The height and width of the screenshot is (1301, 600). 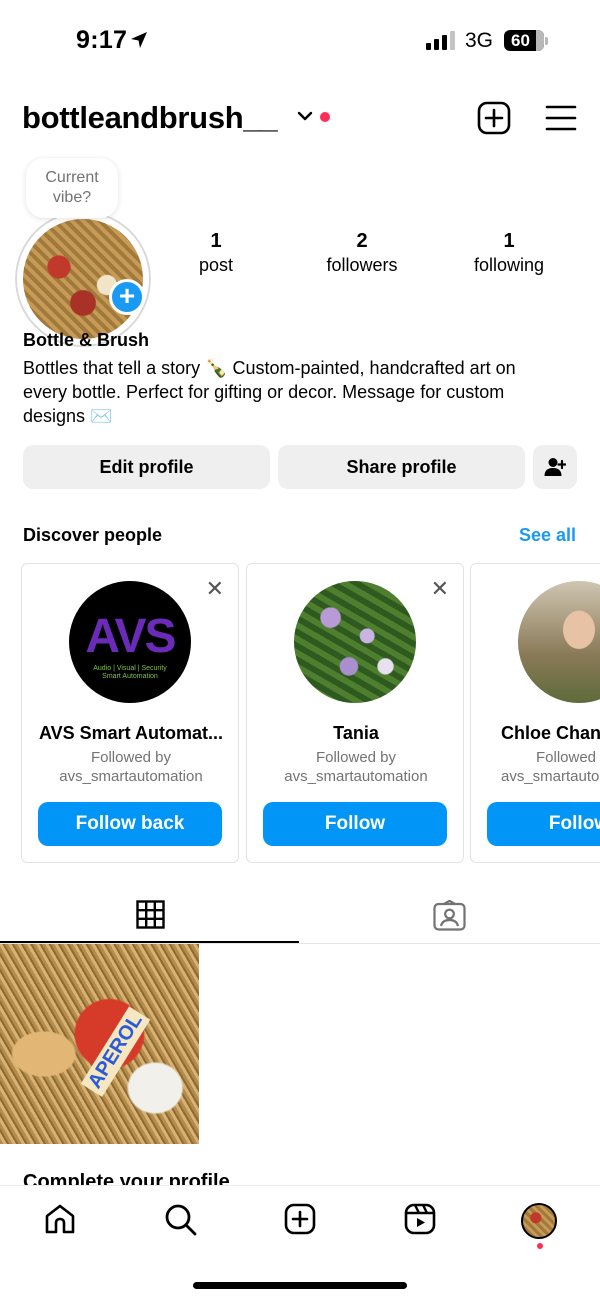 I want to click on discover-people-toggle-button, so click(x=555, y=467).